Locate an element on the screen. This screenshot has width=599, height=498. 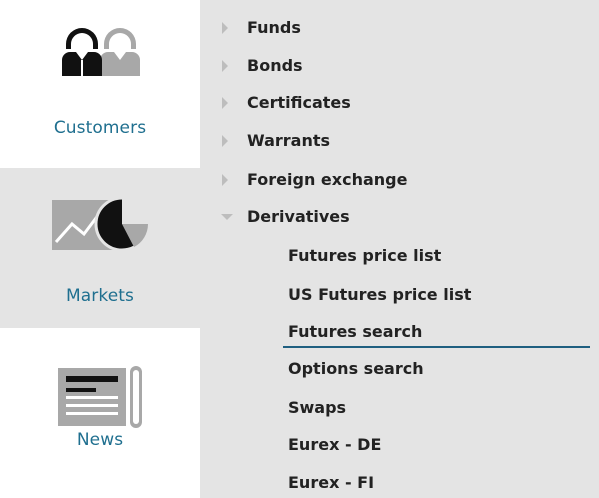
tree-subitem-label: US Futures price list is located at coordinates (380, 294).